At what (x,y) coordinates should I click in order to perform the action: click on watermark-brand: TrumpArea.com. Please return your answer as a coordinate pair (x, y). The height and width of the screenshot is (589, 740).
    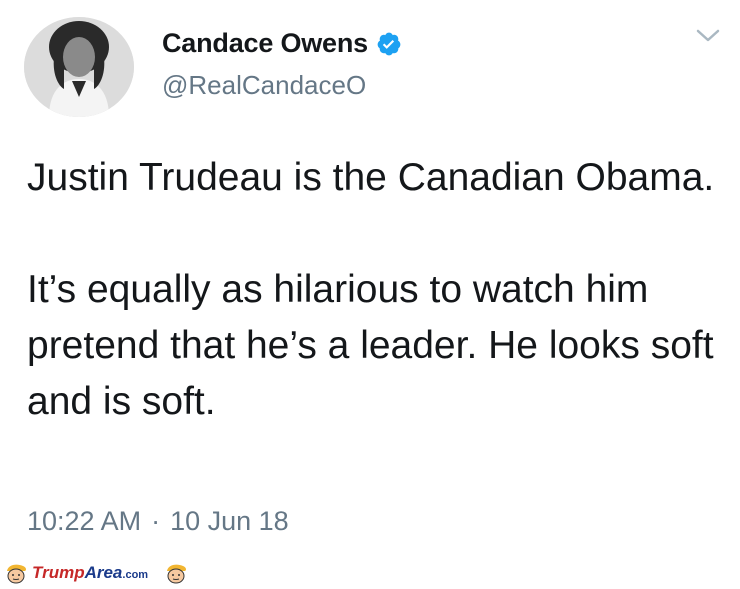
    Looking at the image, I should click on (90, 573).